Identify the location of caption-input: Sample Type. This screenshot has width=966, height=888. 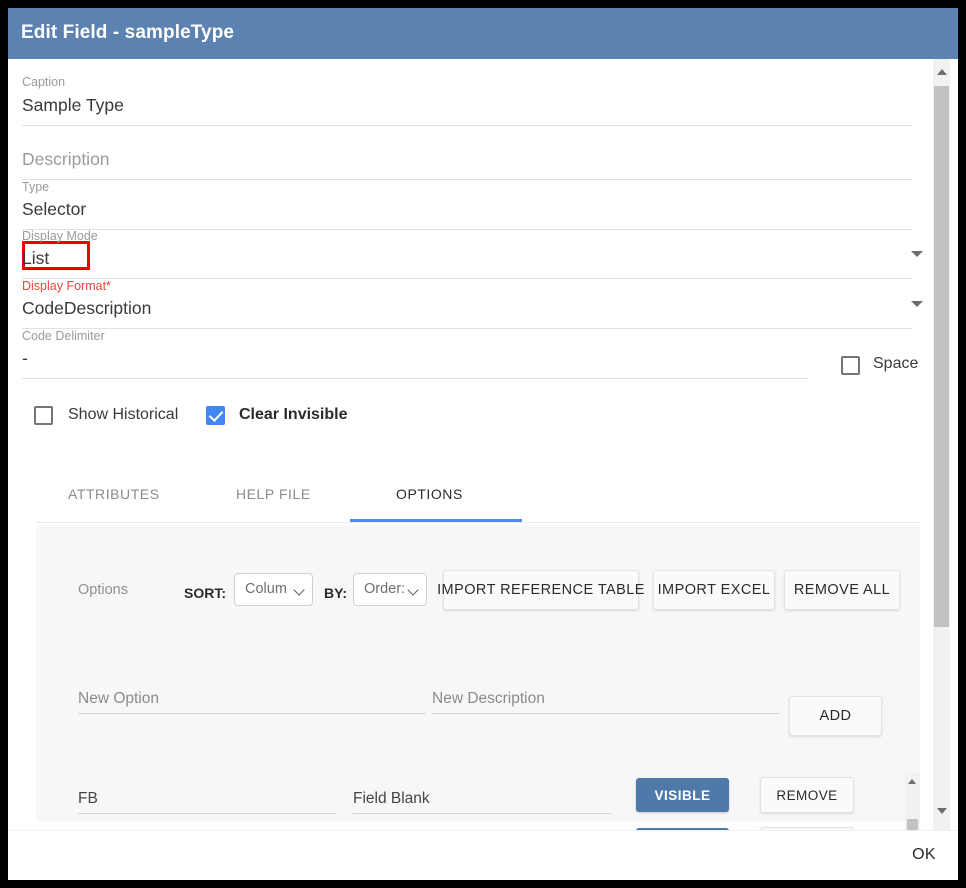
(467, 109).